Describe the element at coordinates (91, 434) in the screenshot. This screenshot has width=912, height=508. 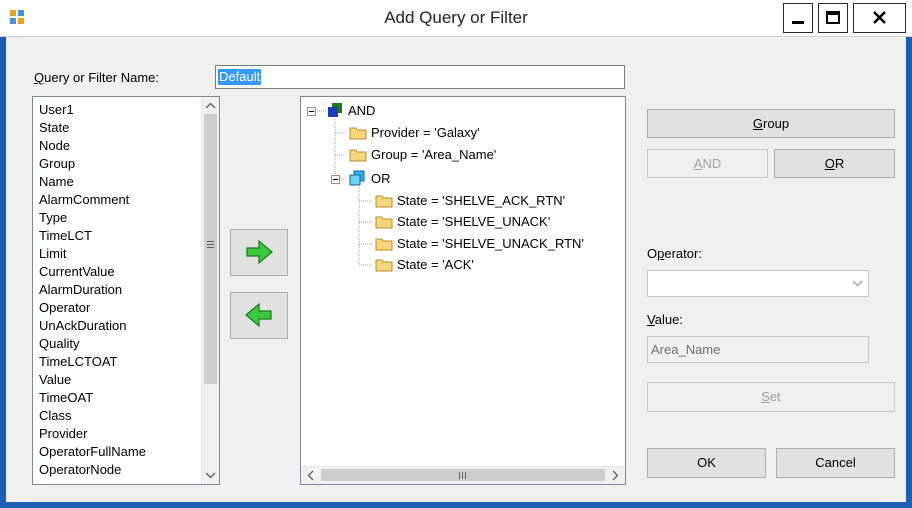
I see `column-list-item: Provider` at that location.